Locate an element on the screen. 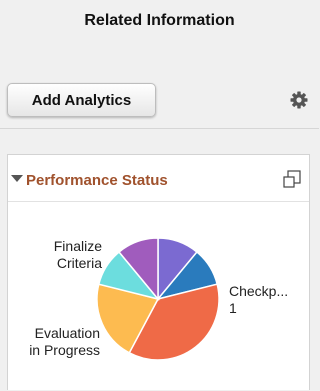 Image resolution: width=320 pixels, height=391 pixels. label-line: 1 is located at coordinates (233, 308).